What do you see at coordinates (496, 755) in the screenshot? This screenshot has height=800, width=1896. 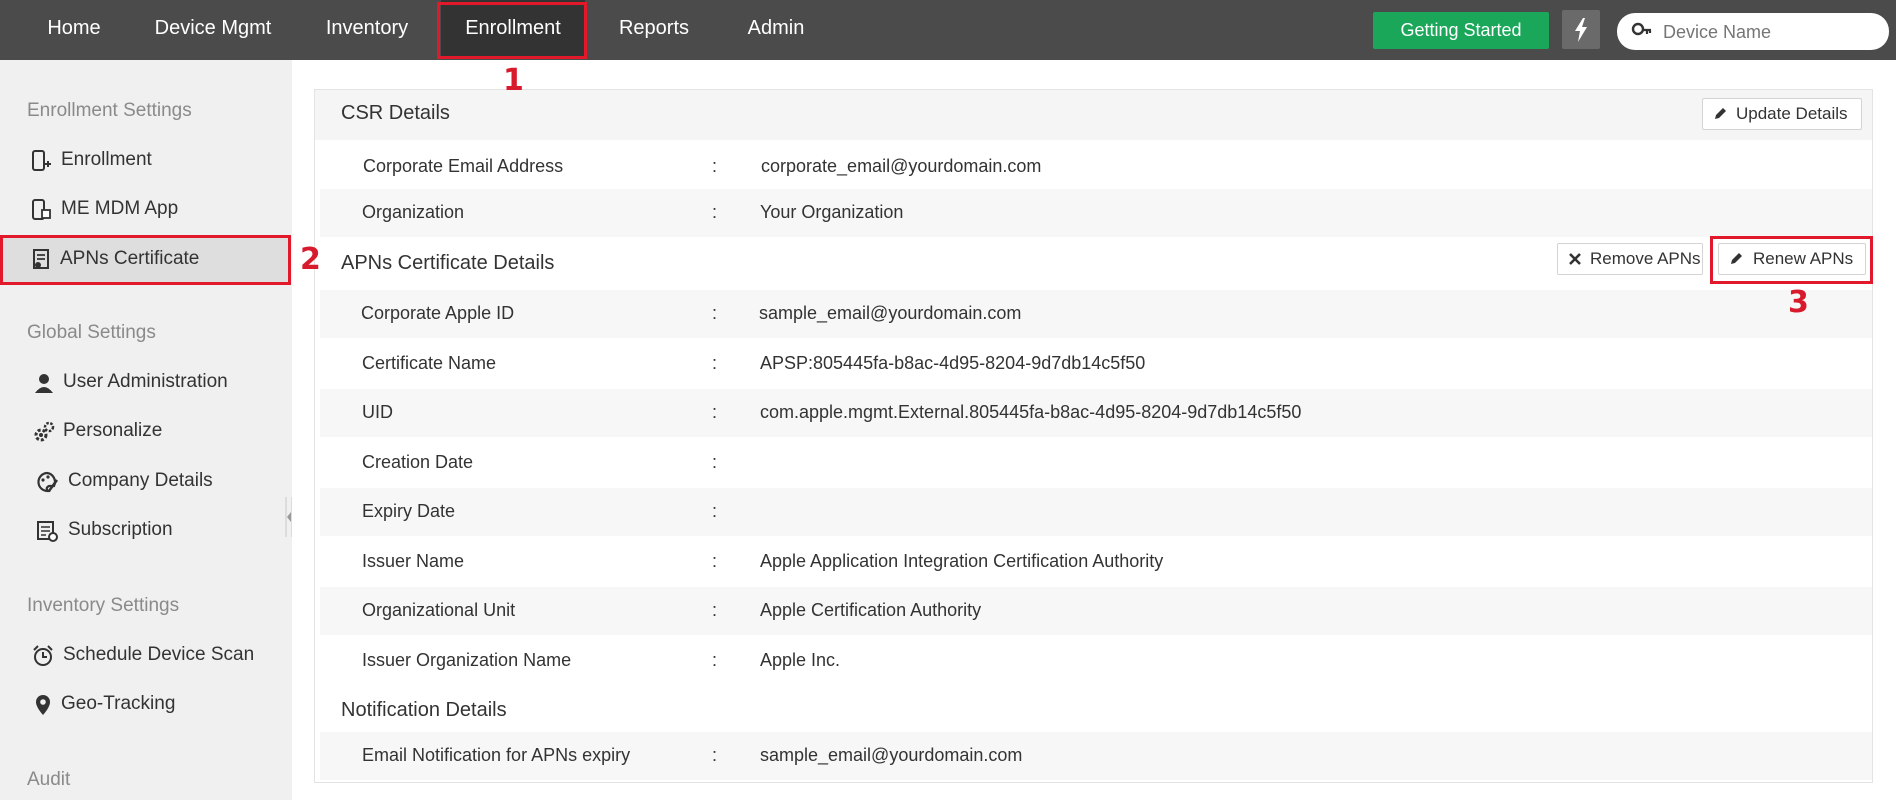 I see `field-label: Email Notification for APNs expiry` at bounding box center [496, 755].